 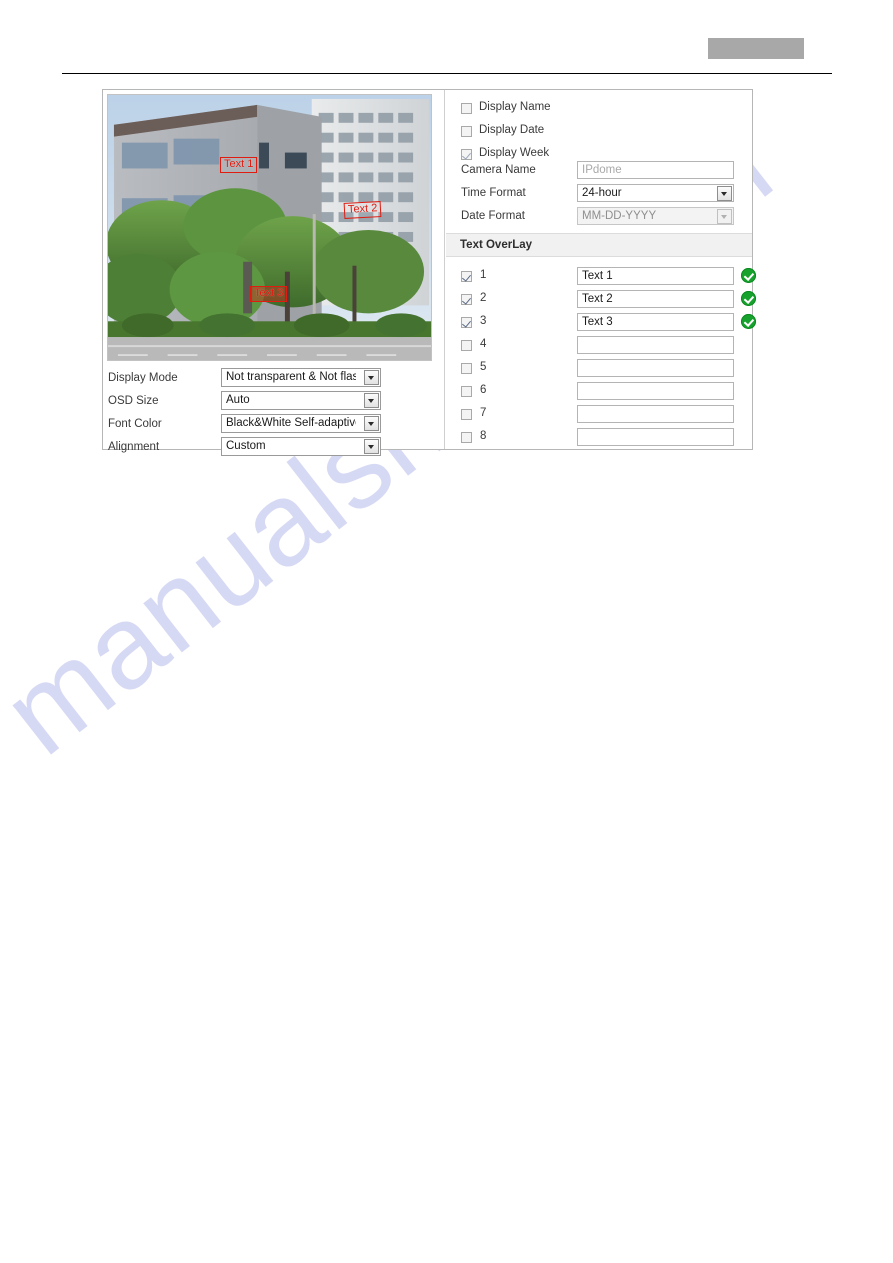 What do you see at coordinates (362, 210) in the screenshot?
I see `osd-text-box-2: Text 2` at bounding box center [362, 210].